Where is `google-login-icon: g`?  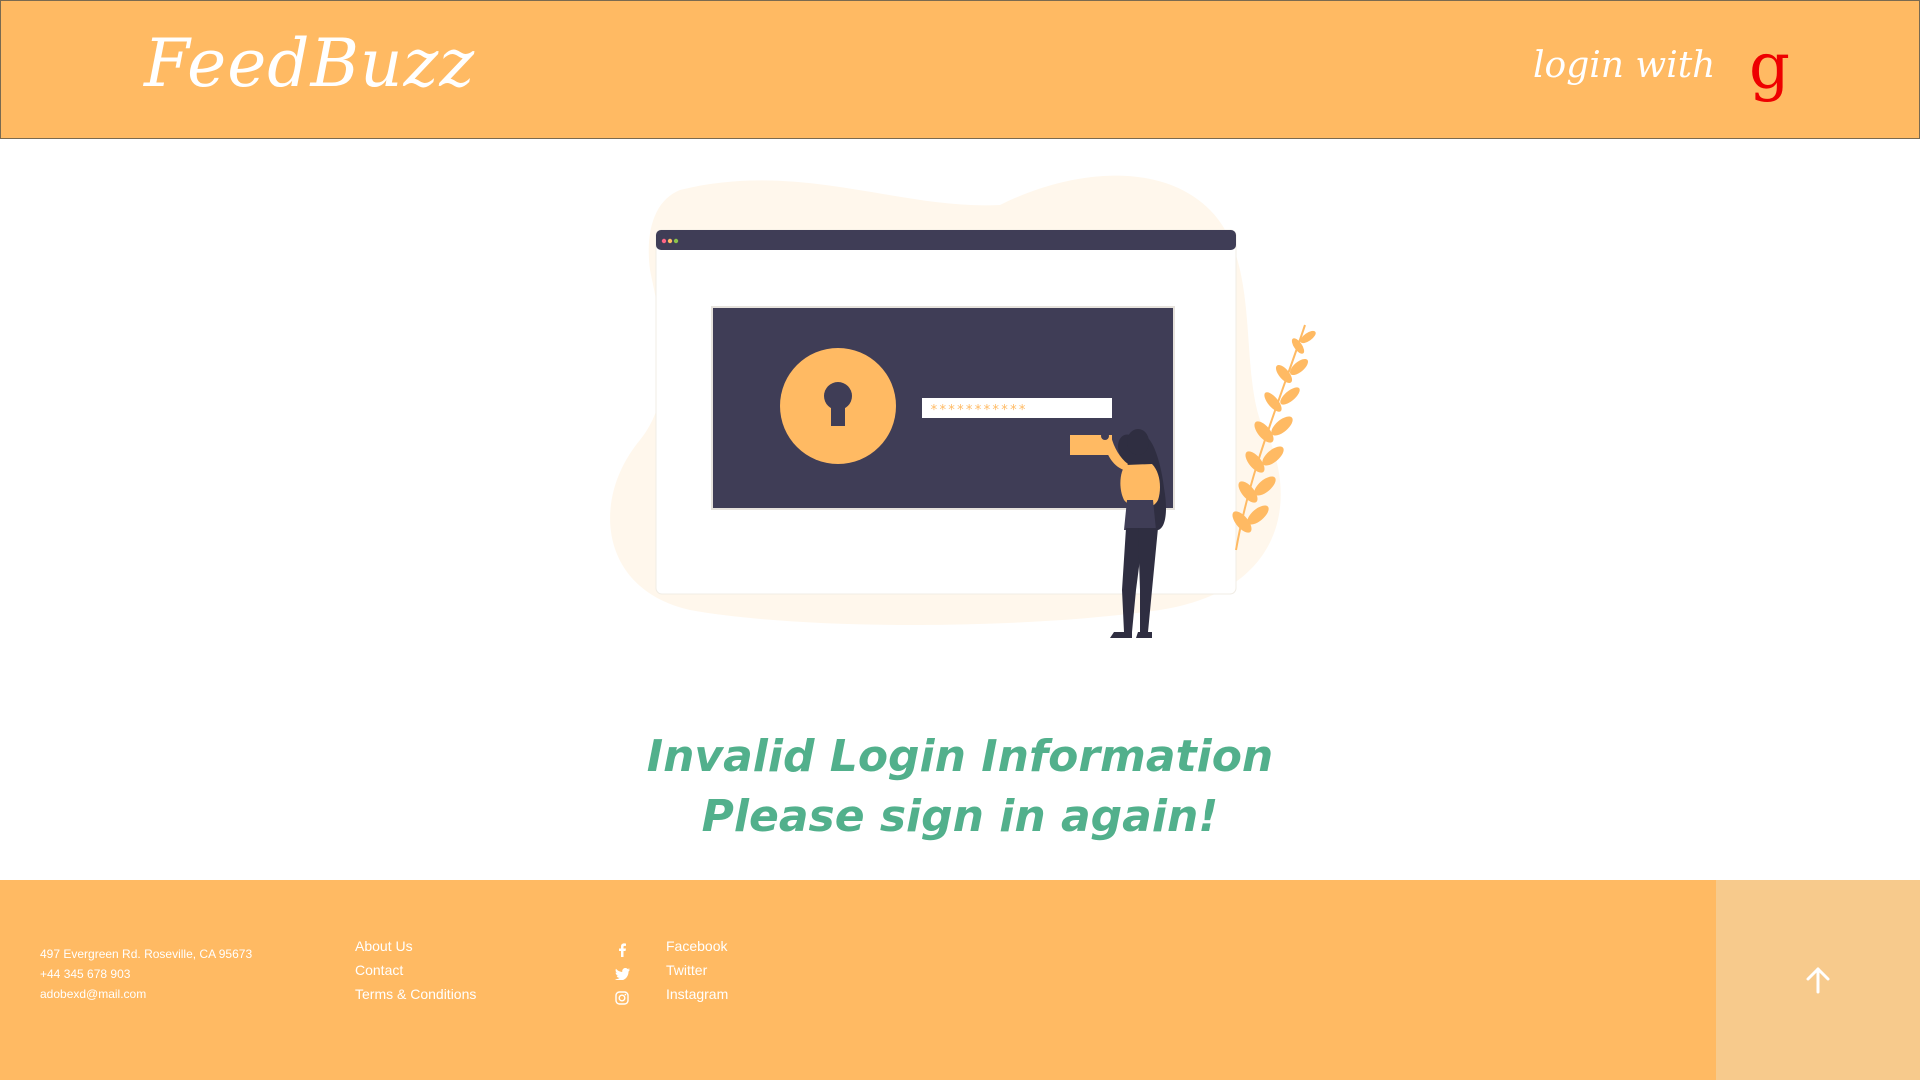
google-login-icon: g is located at coordinates (1769, 67).